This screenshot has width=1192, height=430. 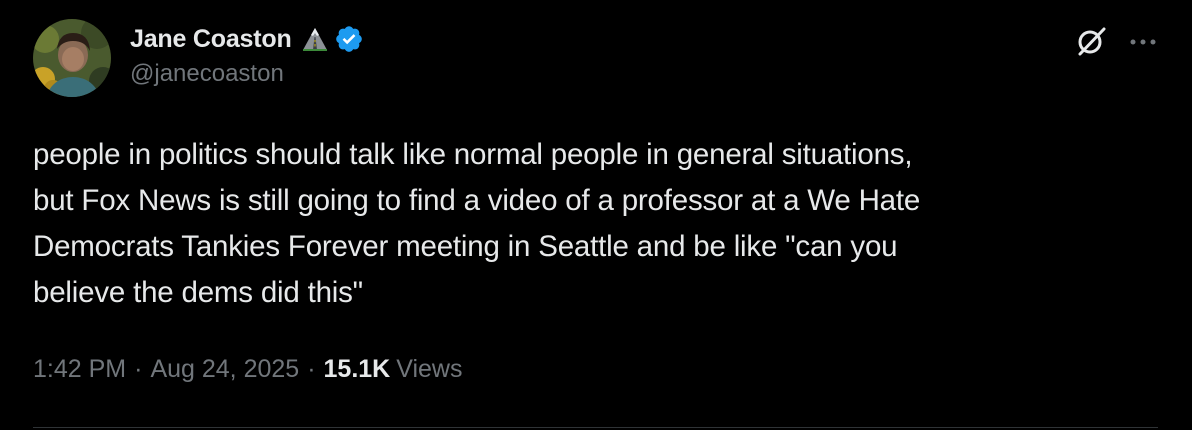 I want to click on avatar, so click(x=72, y=58).